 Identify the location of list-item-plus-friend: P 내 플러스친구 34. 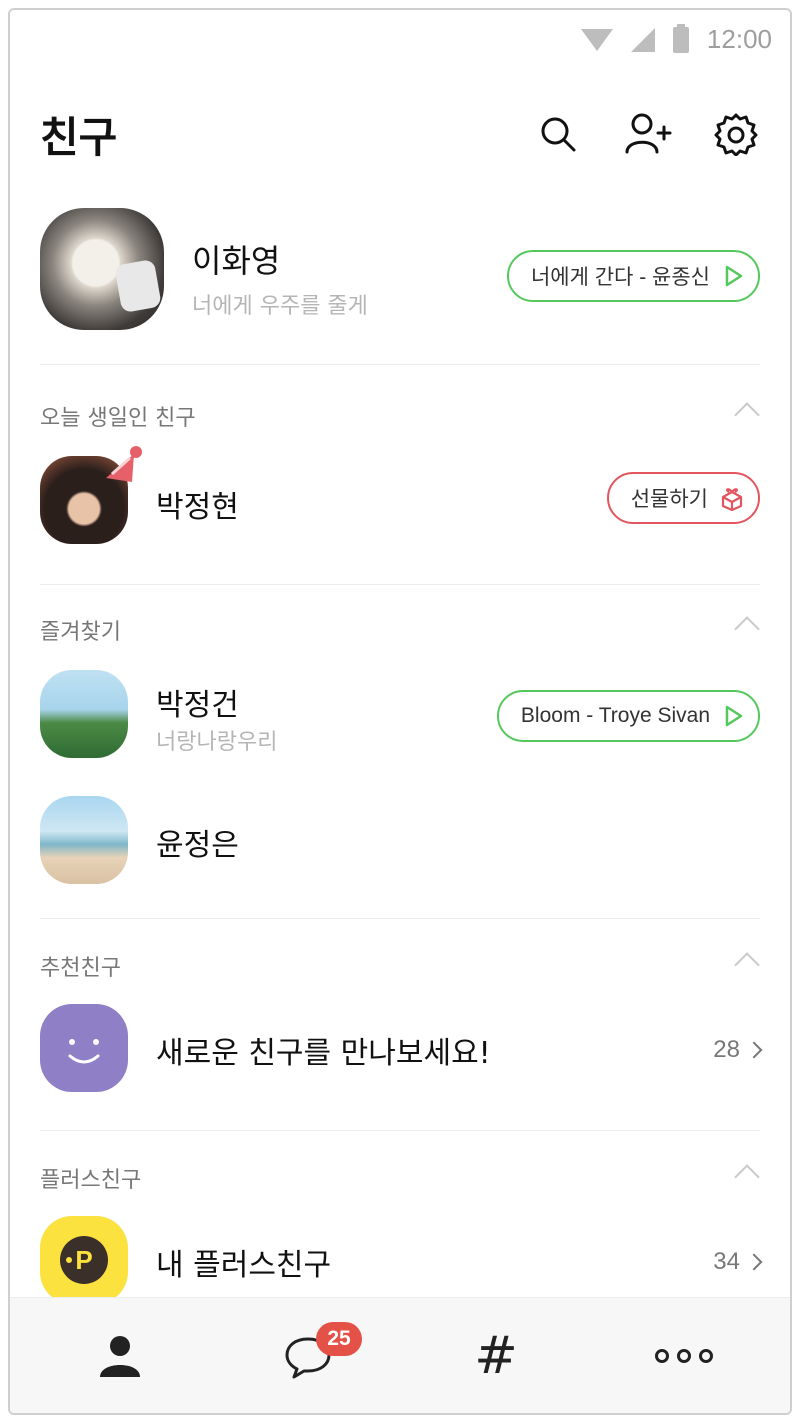
(401, 1260).